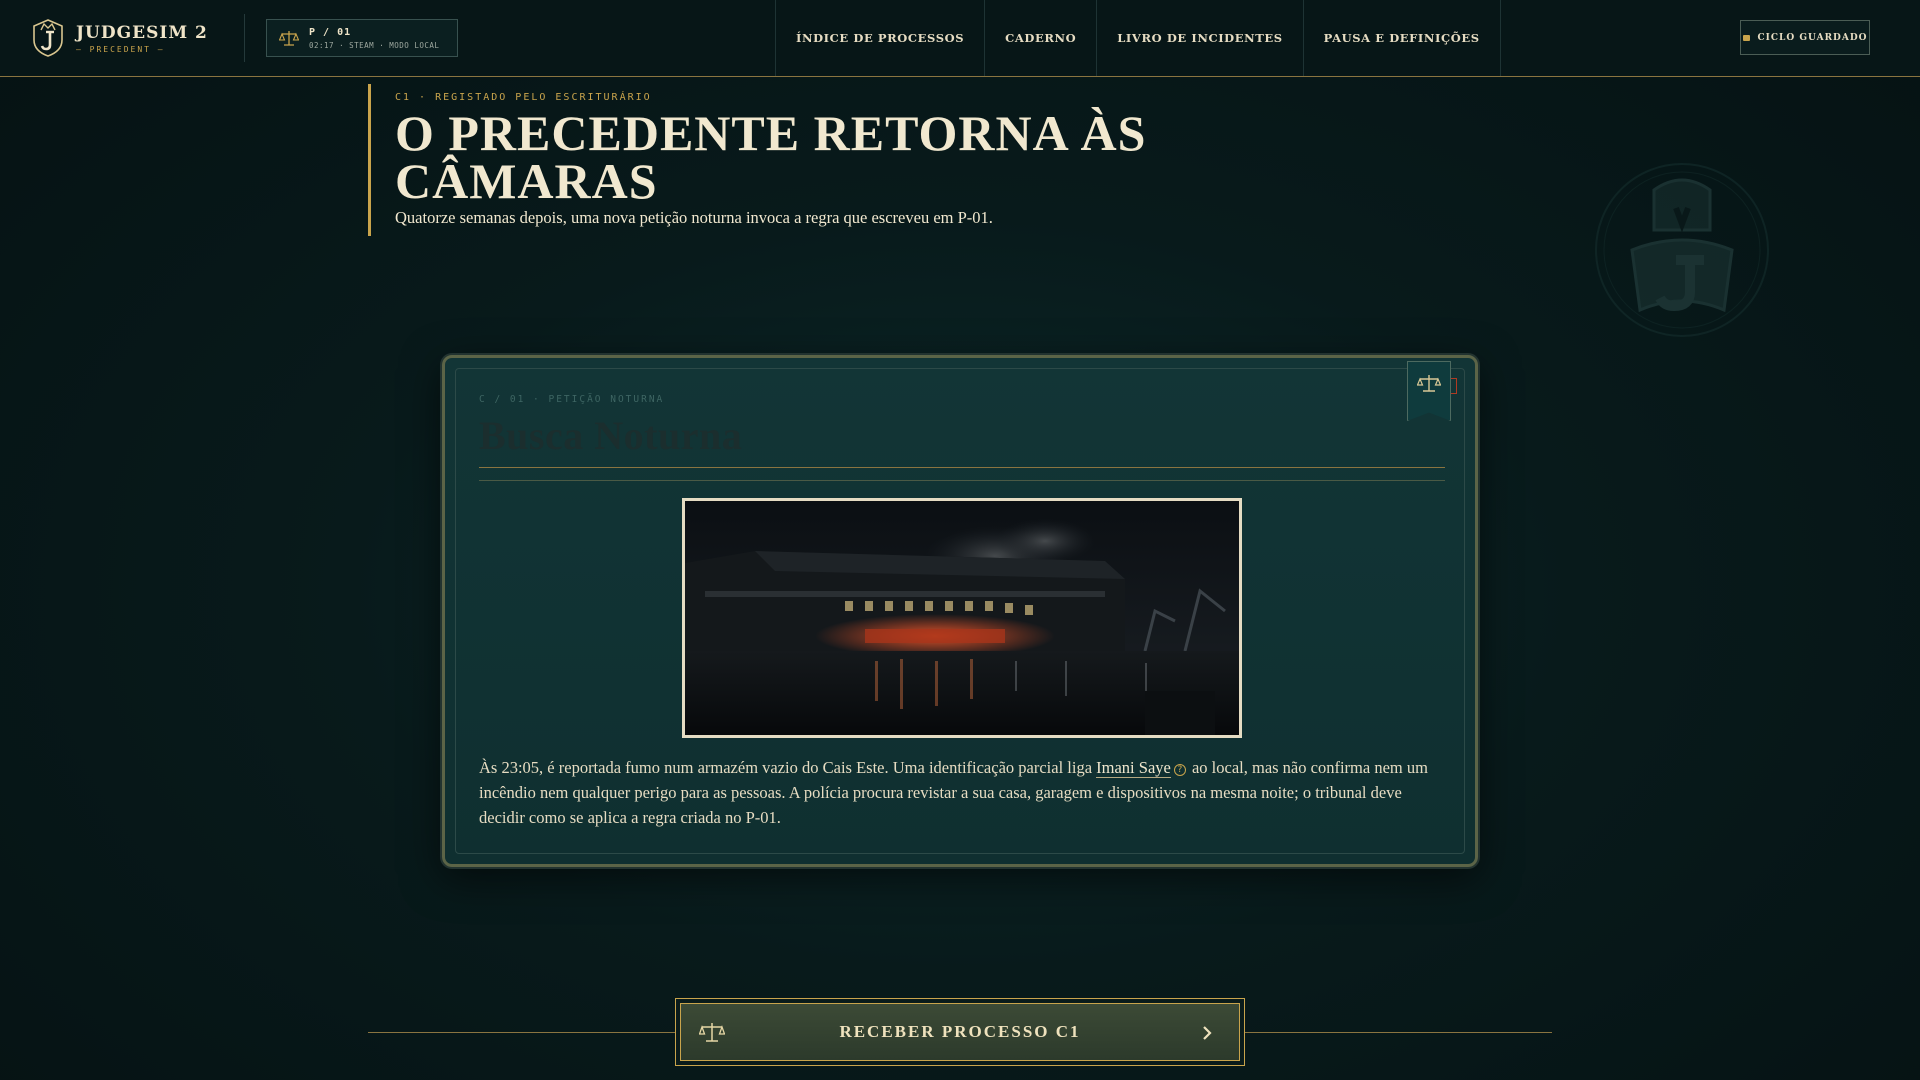 The height and width of the screenshot is (1080, 1920). I want to click on emblem-watermark-icon, so click(1682, 250).